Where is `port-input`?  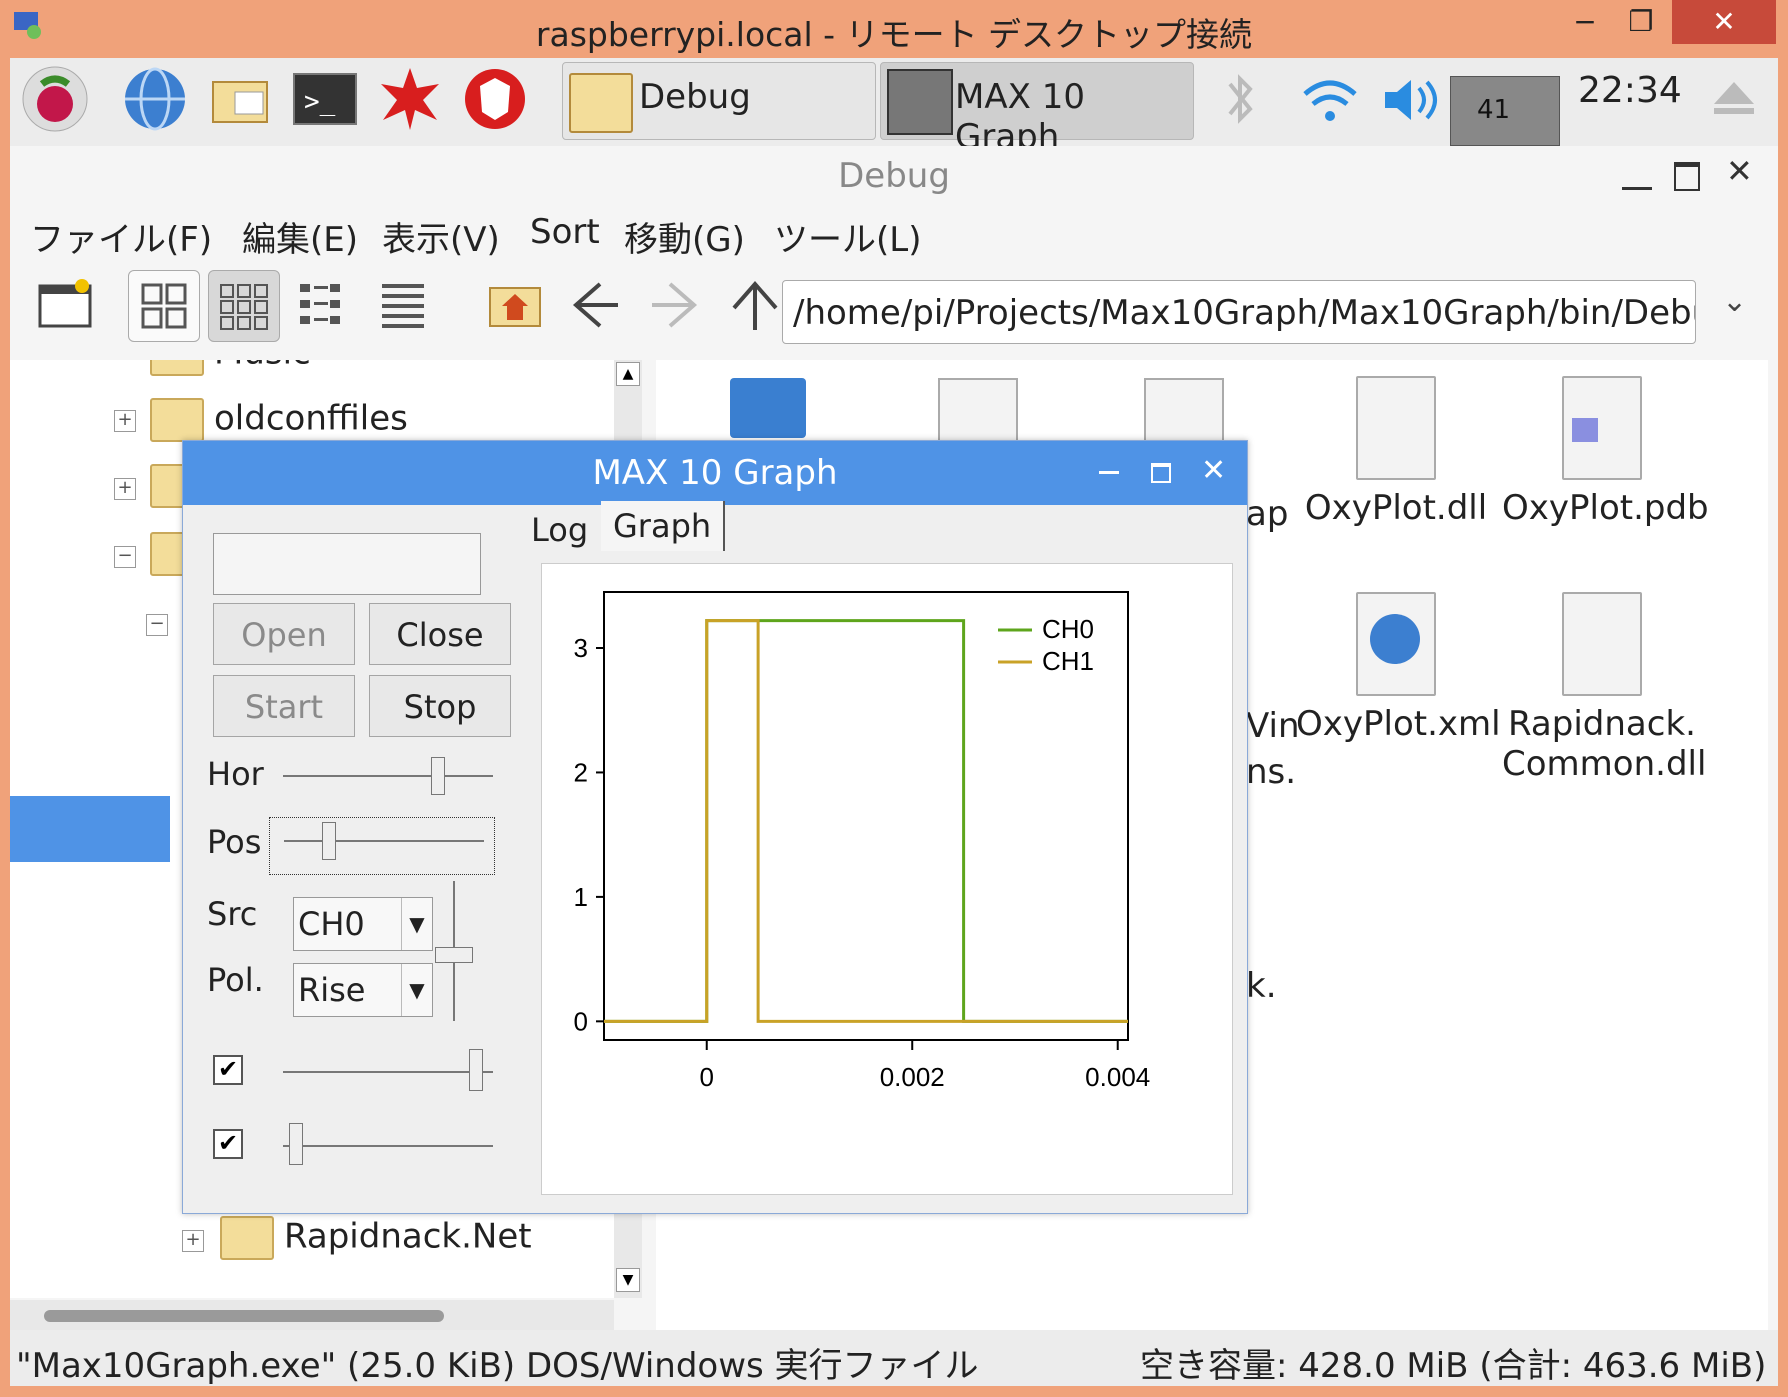 port-input is located at coordinates (347, 564).